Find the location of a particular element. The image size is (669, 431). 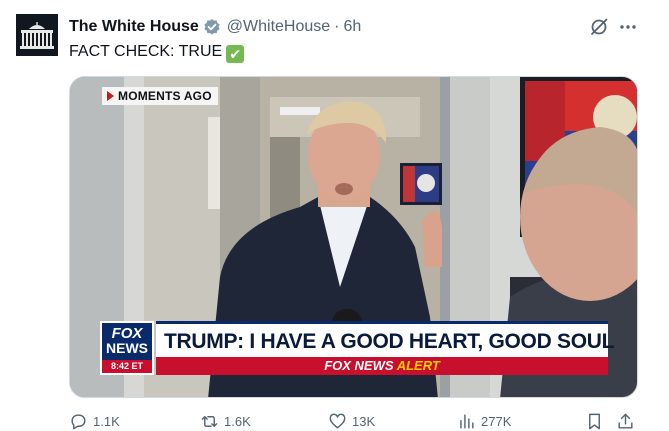

tweet-header: The White House @WhiteHouse · 6h is located at coordinates (215, 27).